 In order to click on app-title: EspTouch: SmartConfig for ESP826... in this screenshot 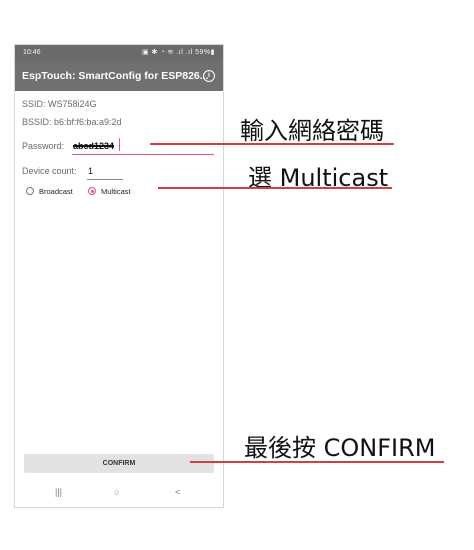, I will do `click(115, 76)`.